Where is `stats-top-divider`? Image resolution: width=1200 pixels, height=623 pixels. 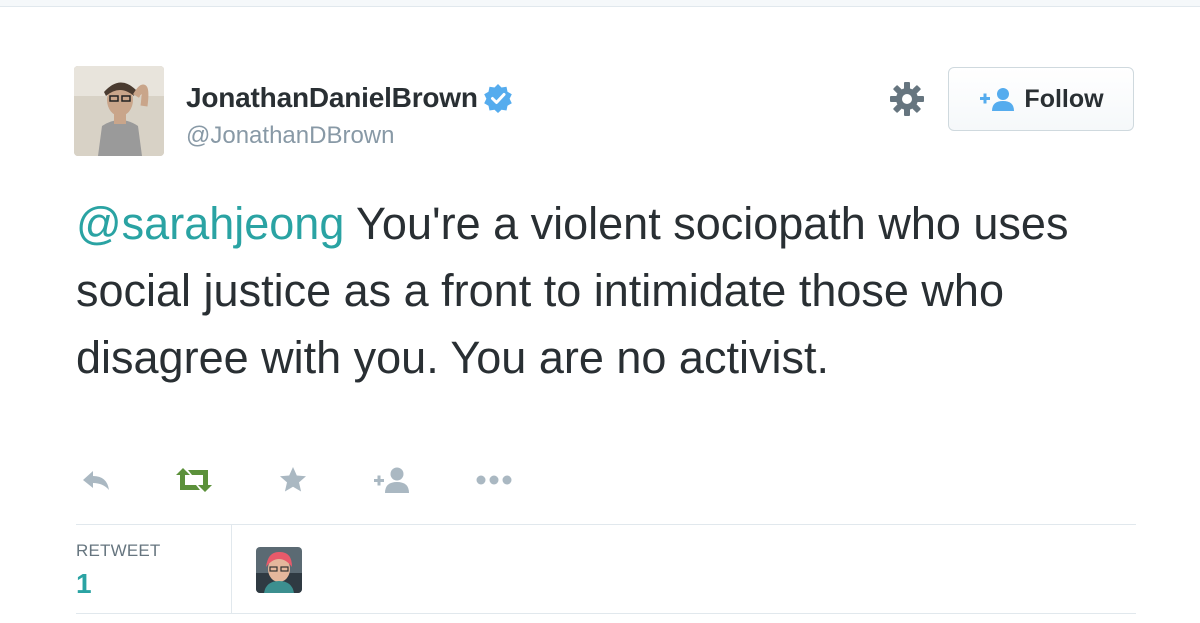 stats-top-divider is located at coordinates (606, 524).